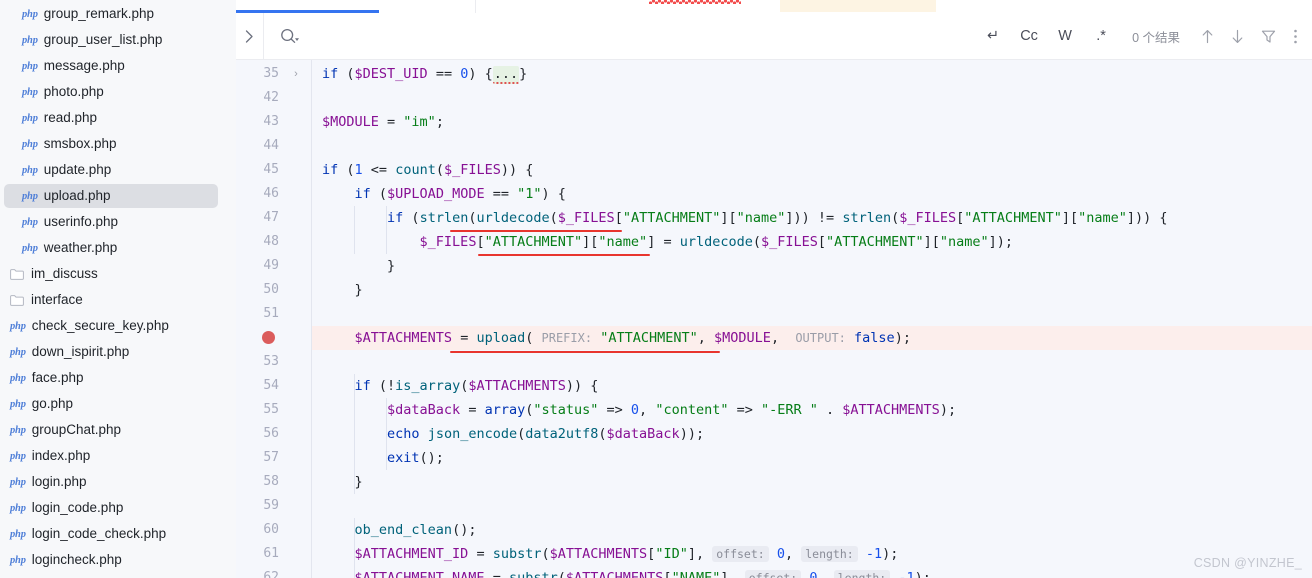 This screenshot has height=578, width=1312. Describe the element at coordinates (353, 266) in the screenshot. I see `code-line-49: }` at that location.